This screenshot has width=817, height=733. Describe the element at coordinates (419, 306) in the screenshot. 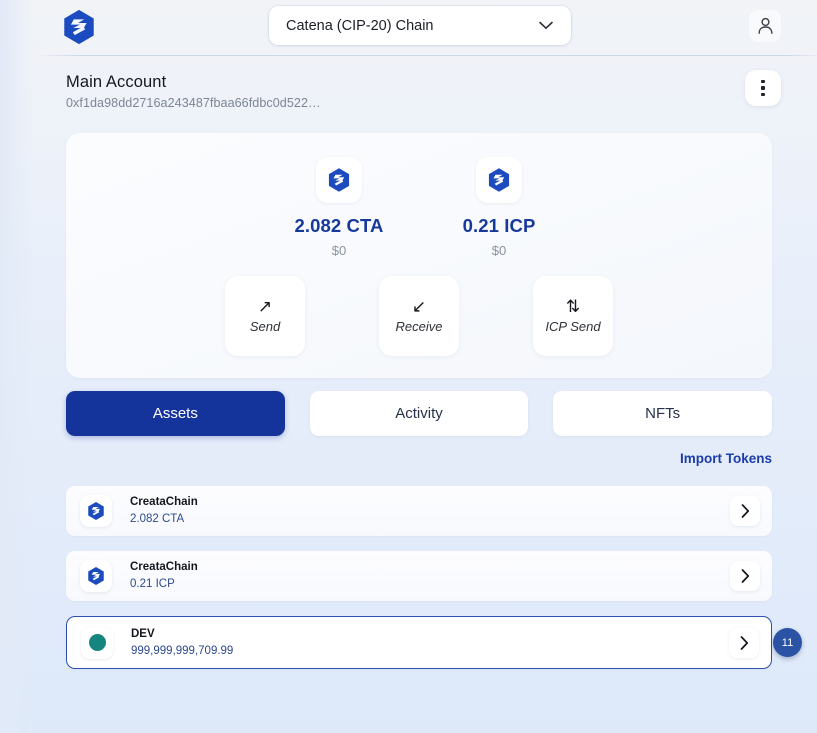

I see `receive-arrow-icon: ↙` at that location.